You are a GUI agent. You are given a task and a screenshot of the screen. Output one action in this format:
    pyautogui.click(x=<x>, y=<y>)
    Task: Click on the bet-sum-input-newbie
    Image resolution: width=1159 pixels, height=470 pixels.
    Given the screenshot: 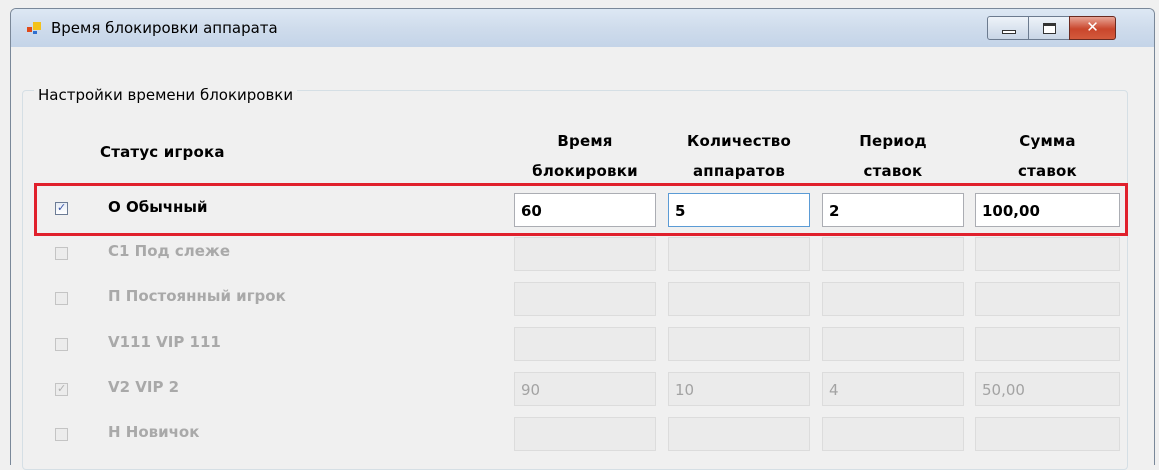 What is the action you would take?
    pyautogui.click(x=1047, y=434)
    